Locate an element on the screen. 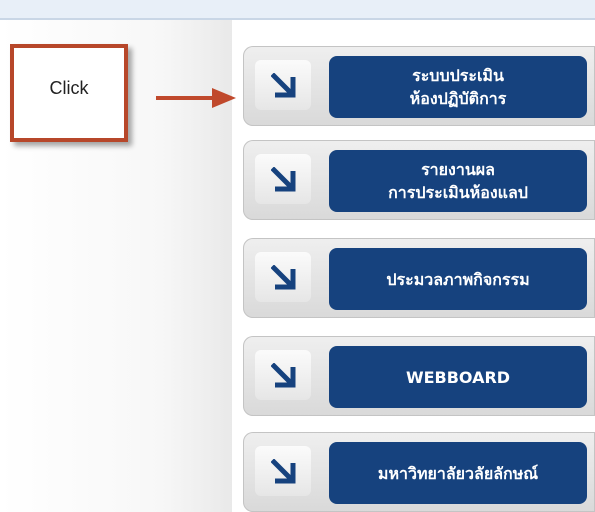 Image resolution: width=595 pixels, height=512 pixels. click-callout: Click is located at coordinates (69, 93).